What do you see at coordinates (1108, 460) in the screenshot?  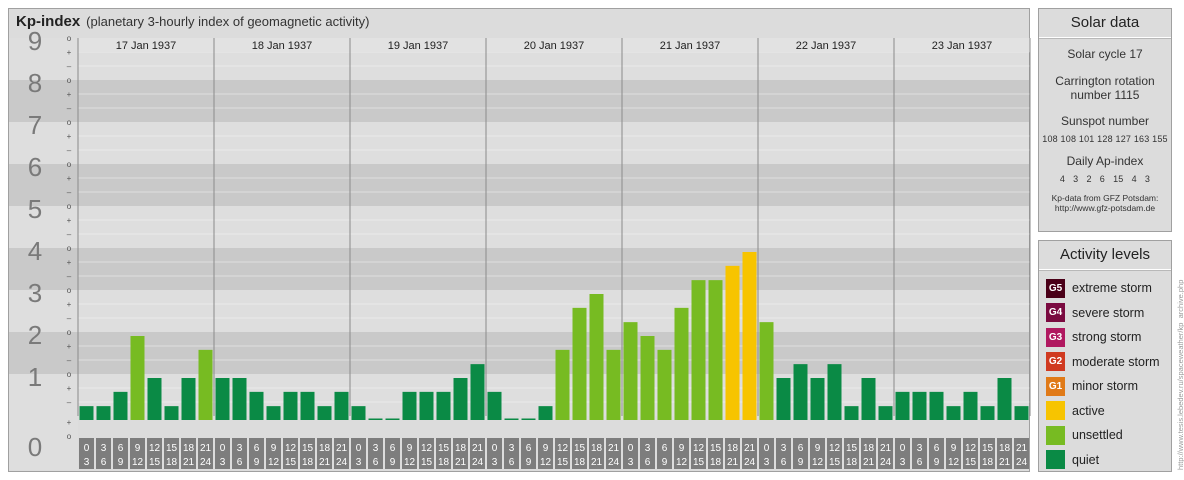 I see `legend-item-quiet: quiet` at bounding box center [1108, 460].